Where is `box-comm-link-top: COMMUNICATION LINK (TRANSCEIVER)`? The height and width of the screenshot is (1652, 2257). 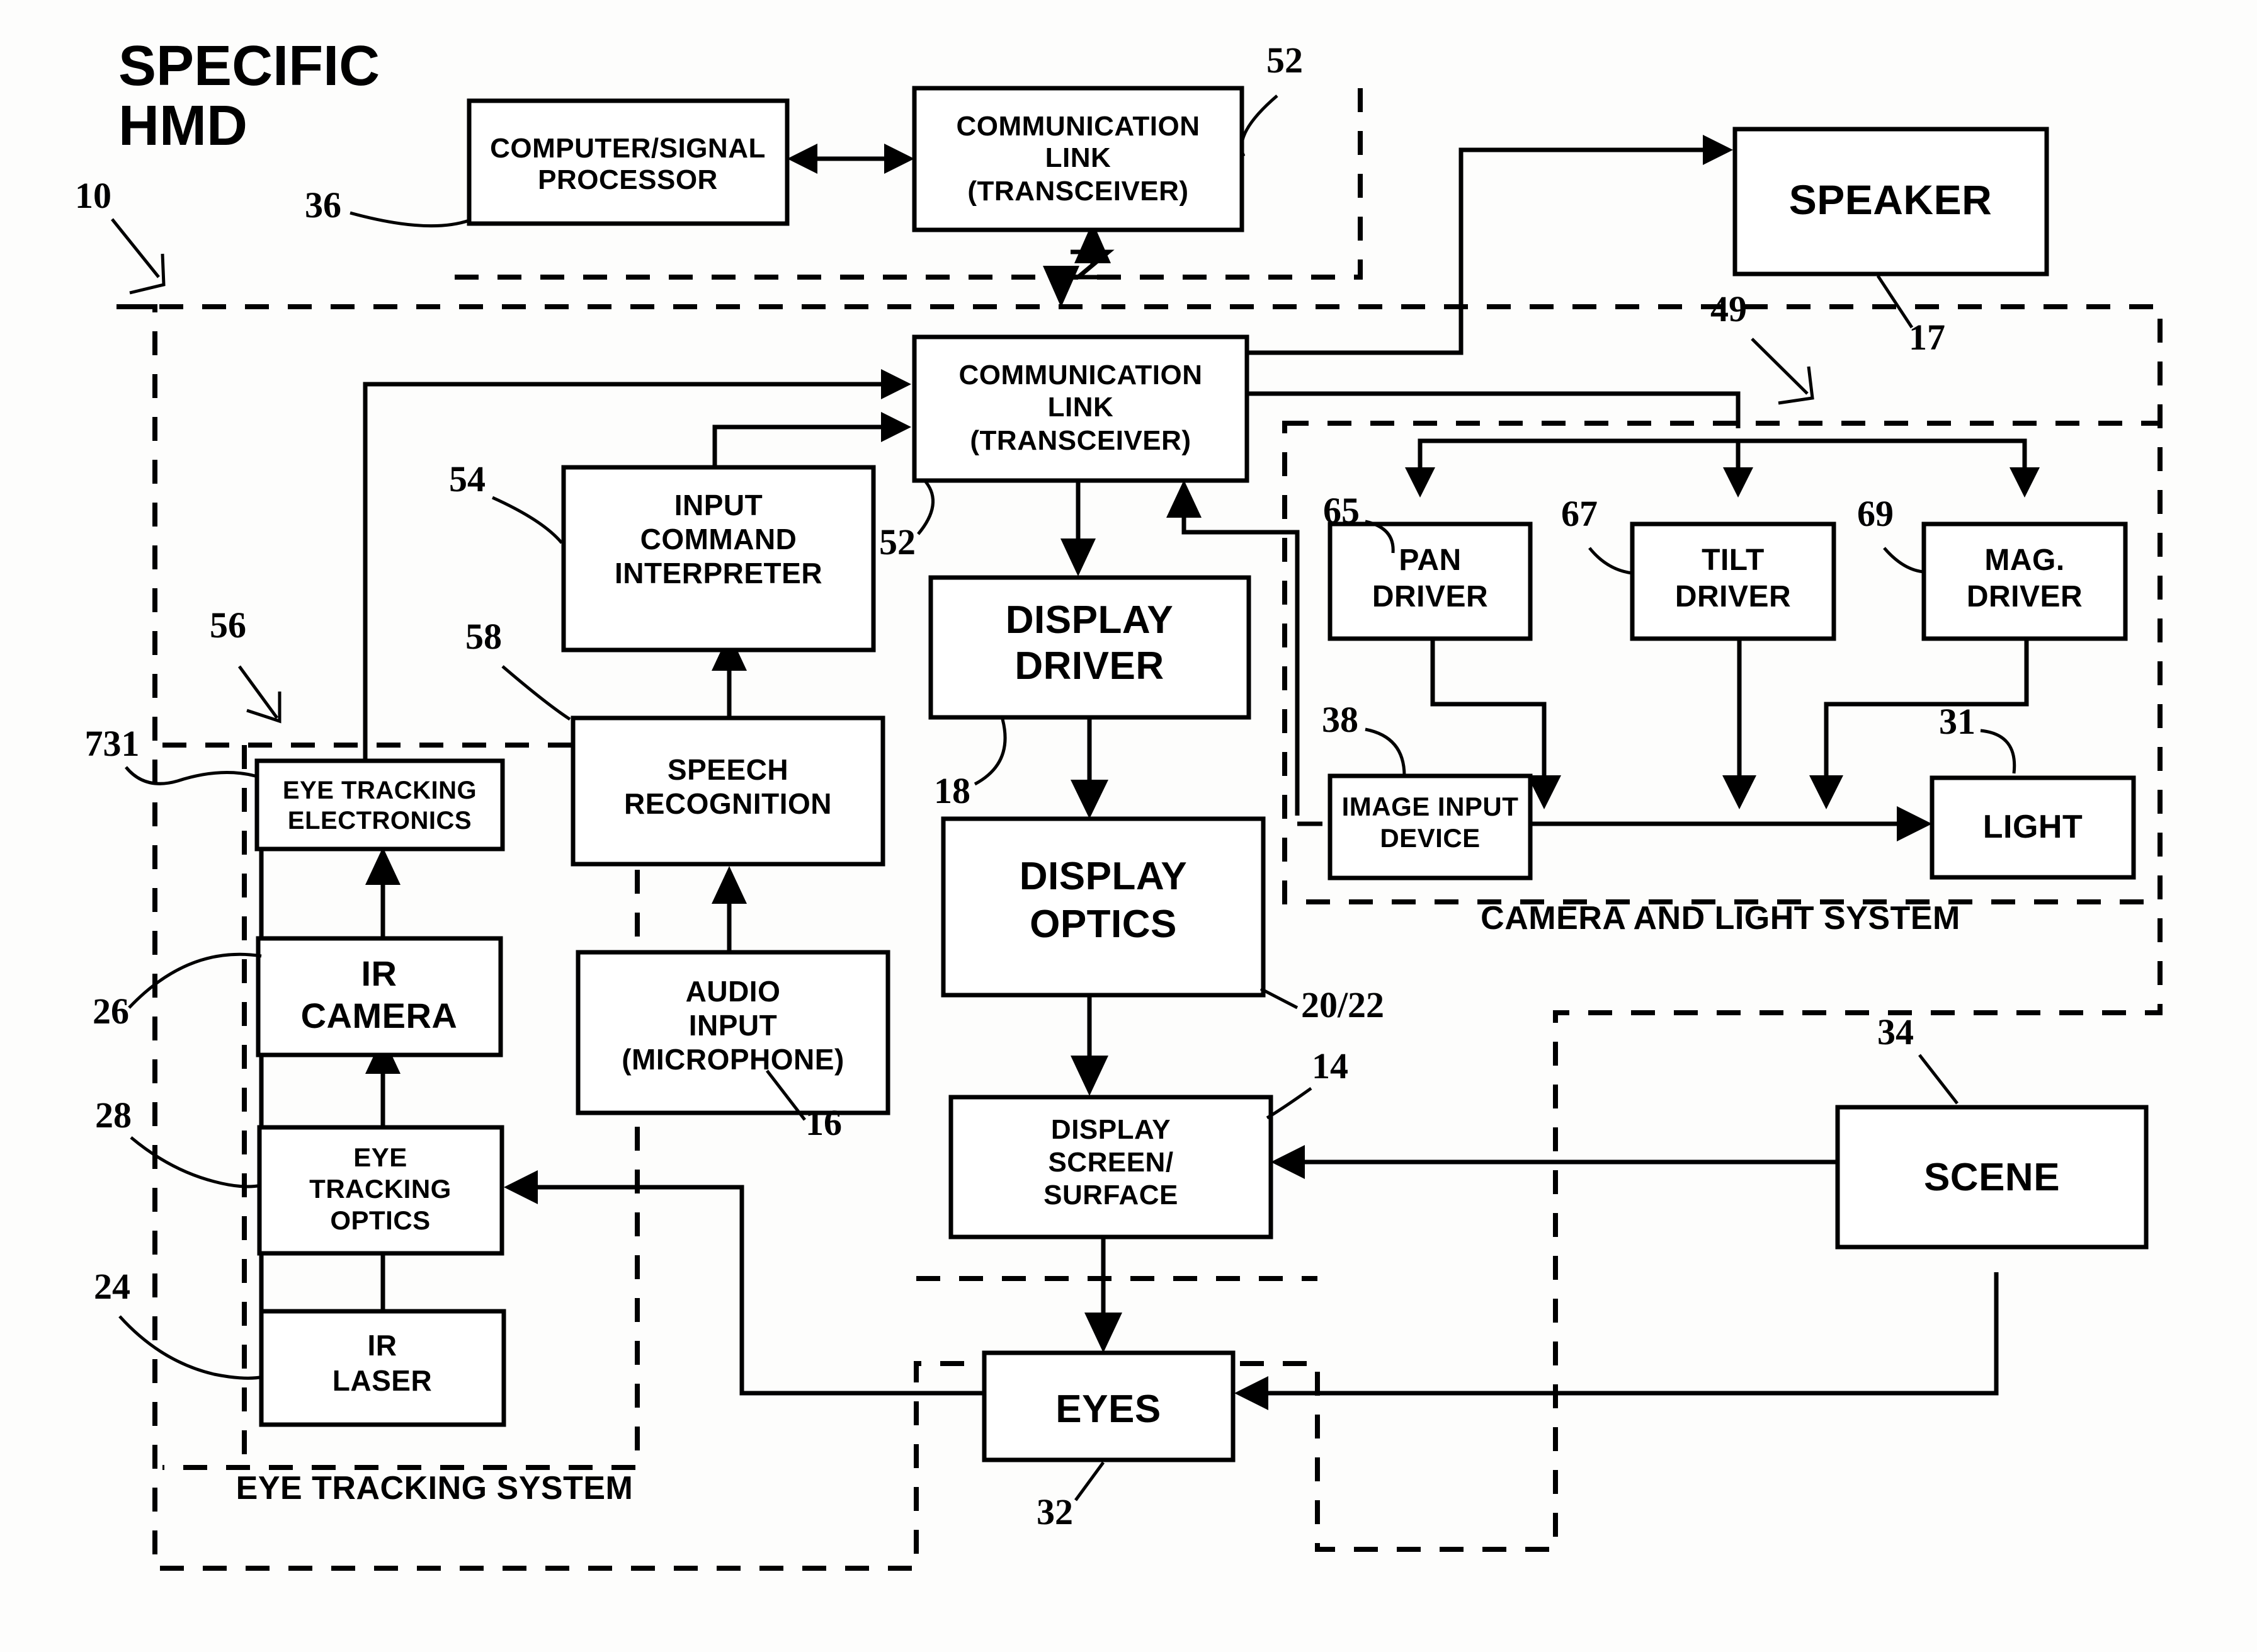
box-comm-link-top: COMMUNICATION LINK (TRANSCEIVER) is located at coordinates (1078, 159).